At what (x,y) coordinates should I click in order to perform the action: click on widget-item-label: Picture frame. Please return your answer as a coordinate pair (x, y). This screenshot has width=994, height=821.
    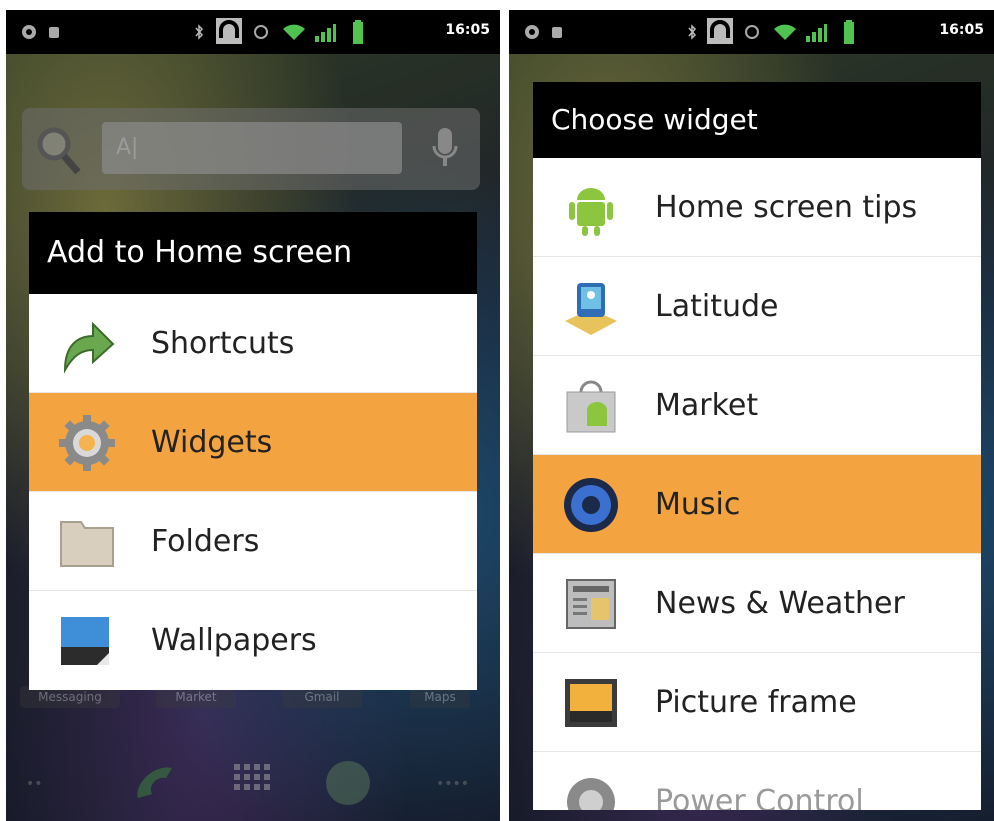
    Looking at the image, I should click on (756, 702).